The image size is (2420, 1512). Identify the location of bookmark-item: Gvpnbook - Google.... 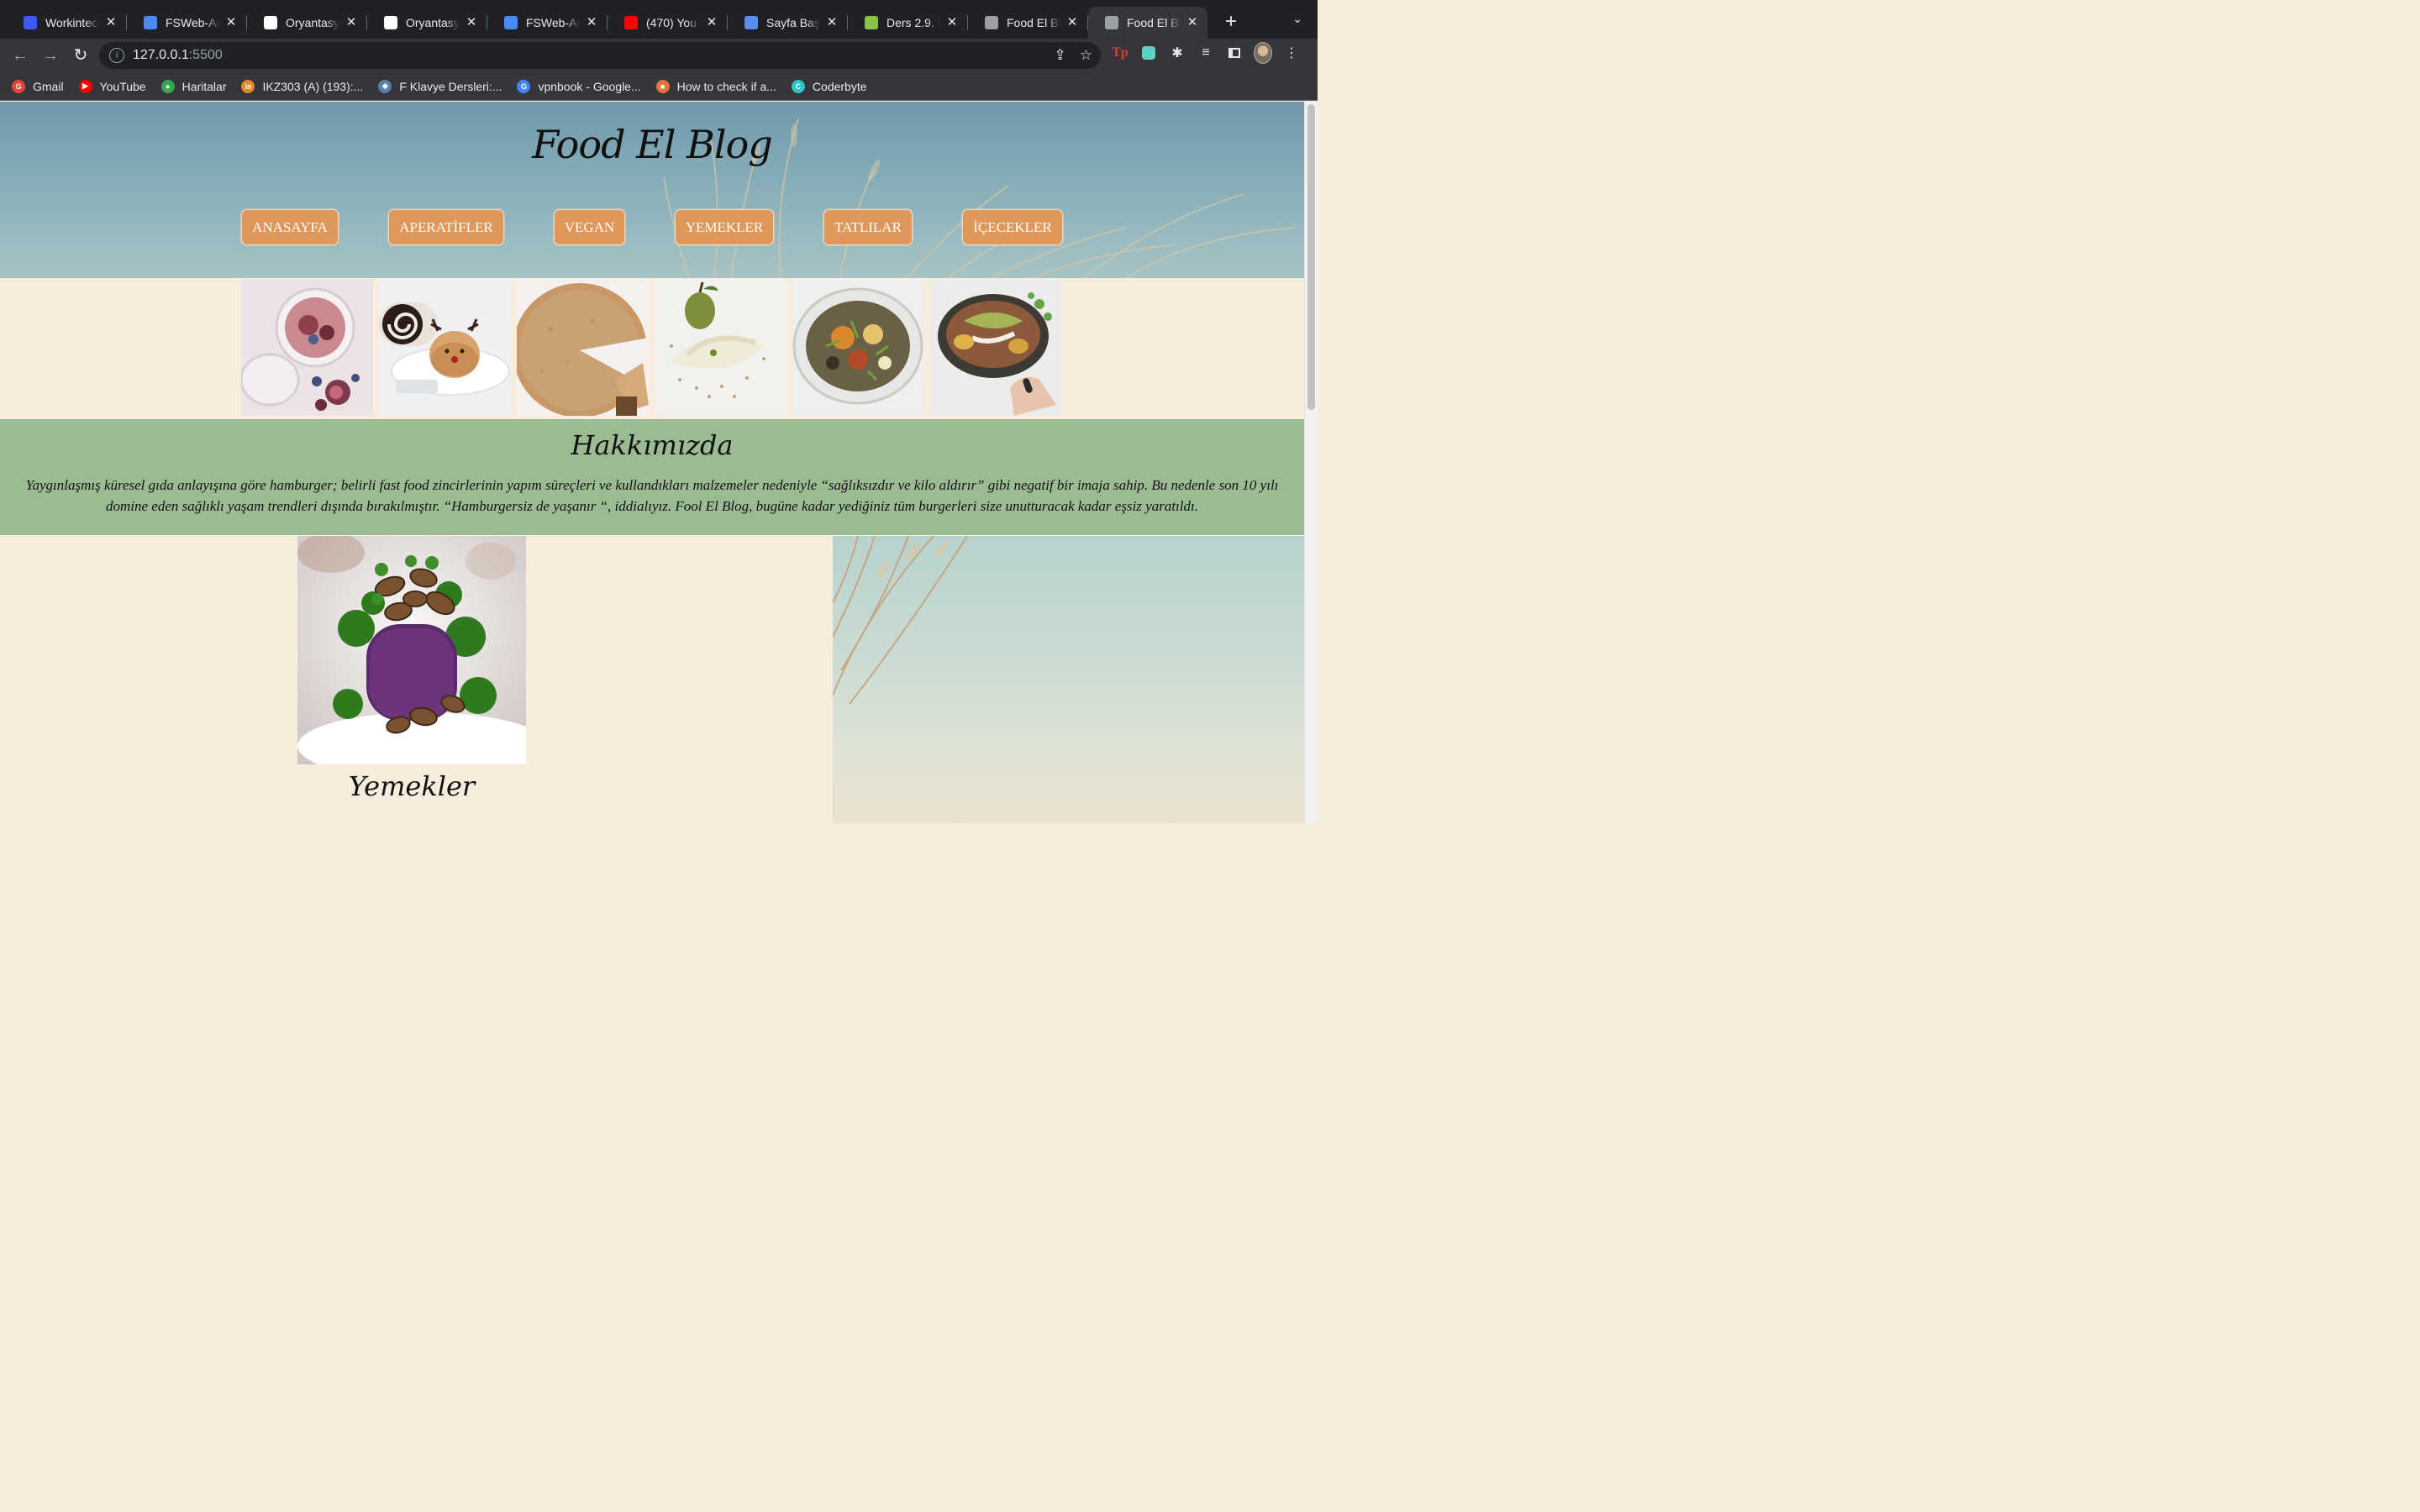
(579, 86).